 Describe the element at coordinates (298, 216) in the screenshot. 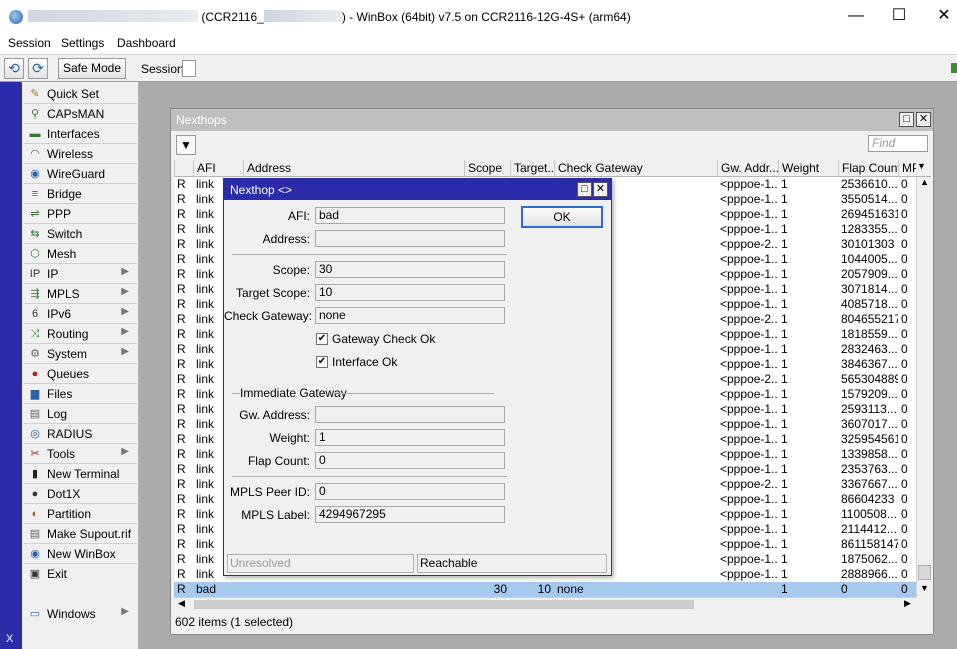

I see `afi-label: AFI:` at that location.